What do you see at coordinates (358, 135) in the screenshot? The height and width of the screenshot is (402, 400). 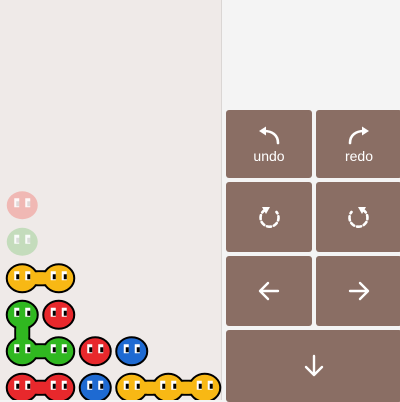 I see `redo-arrow-icon` at bounding box center [358, 135].